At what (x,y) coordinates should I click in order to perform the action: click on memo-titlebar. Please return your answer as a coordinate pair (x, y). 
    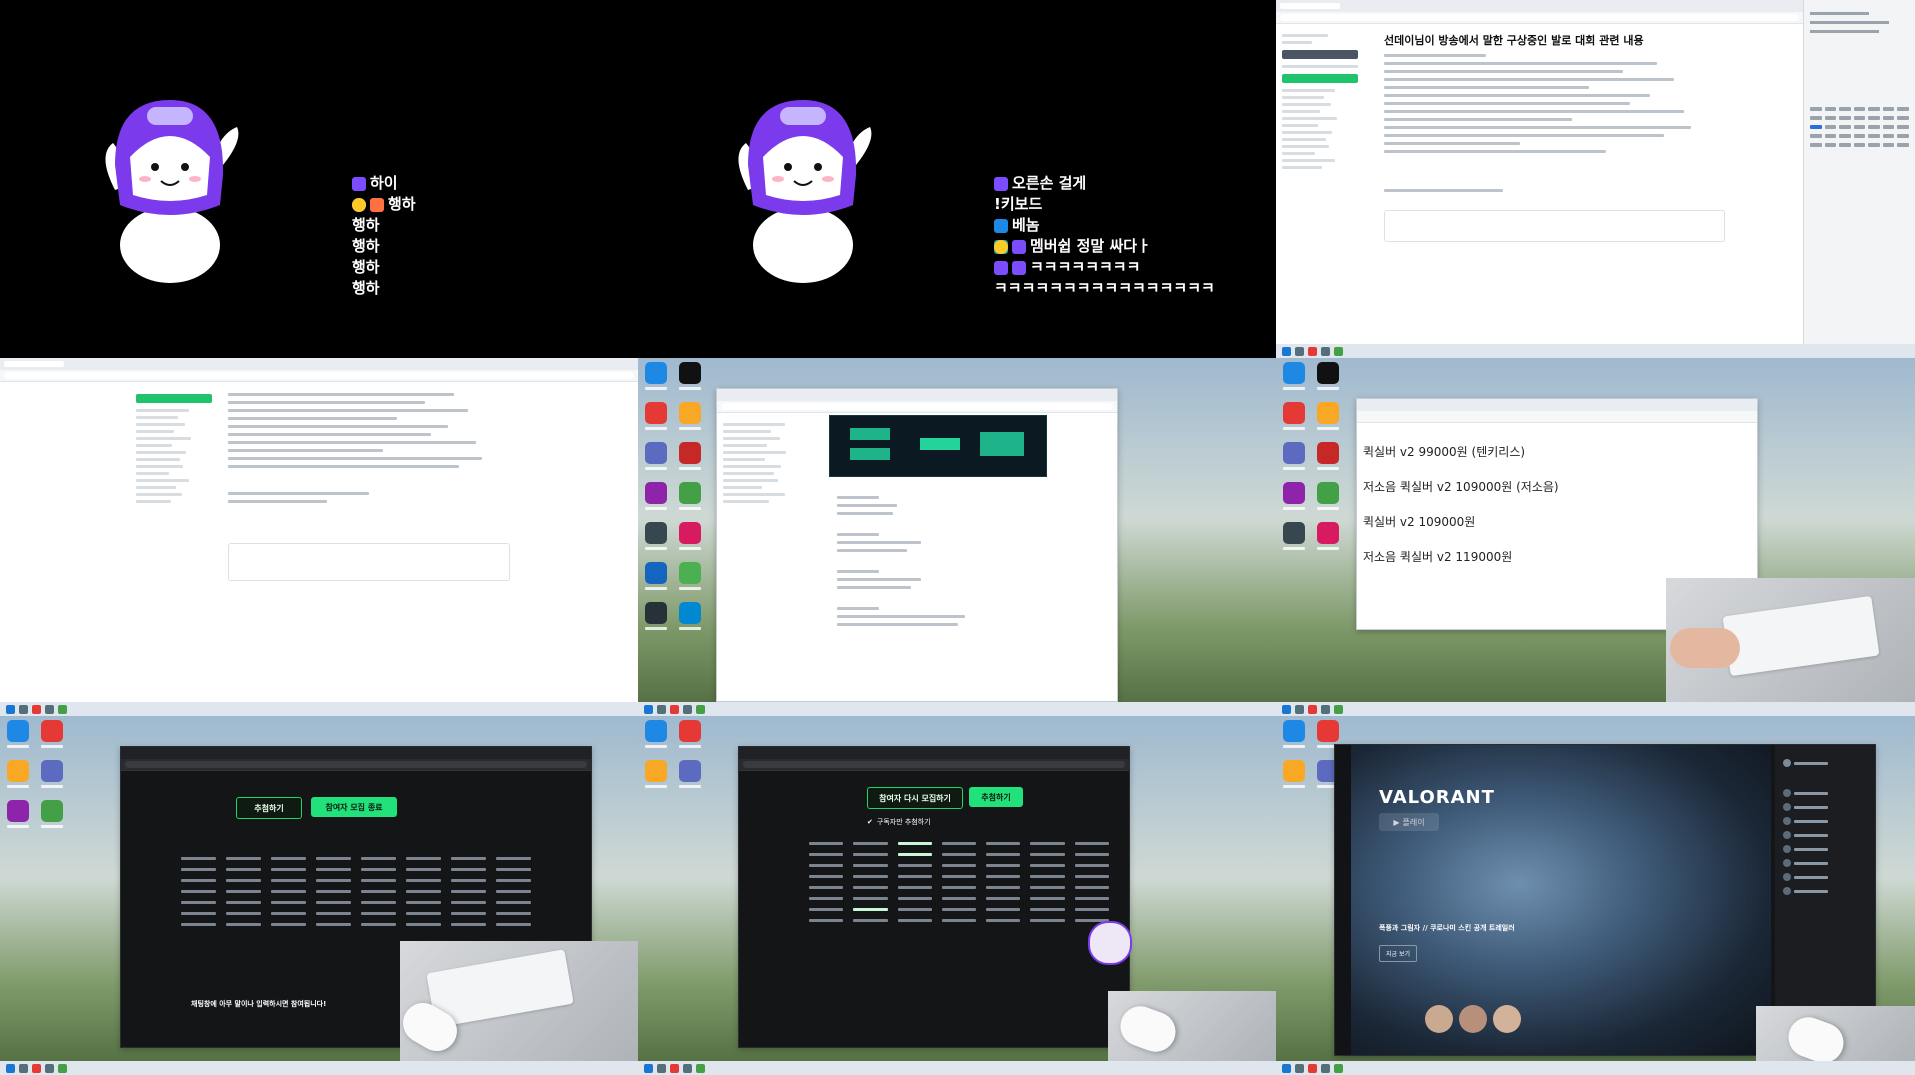
    Looking at the image, I should click on (1557, 405).